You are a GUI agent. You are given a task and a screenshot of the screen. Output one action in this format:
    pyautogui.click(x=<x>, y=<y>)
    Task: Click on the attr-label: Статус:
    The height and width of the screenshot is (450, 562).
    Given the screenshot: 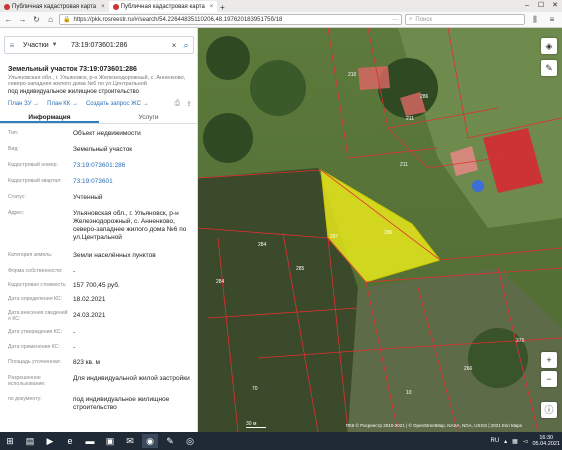 What is the action you would take?
    pyautogui.click(x=17, y=197)
    